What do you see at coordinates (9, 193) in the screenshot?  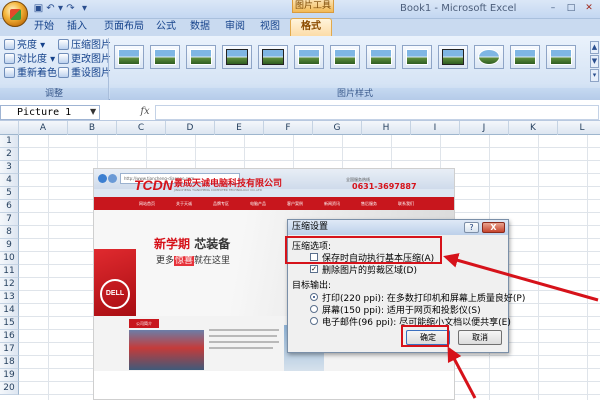 I see `row-header: 5` at bounding box center [9, 193].